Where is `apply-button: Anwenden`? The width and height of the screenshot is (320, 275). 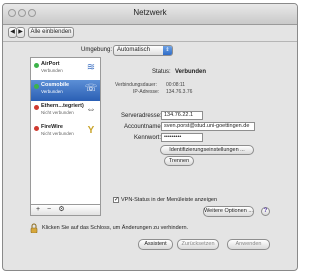 apply-button: Anwenden is located at coordinates (248, 244).